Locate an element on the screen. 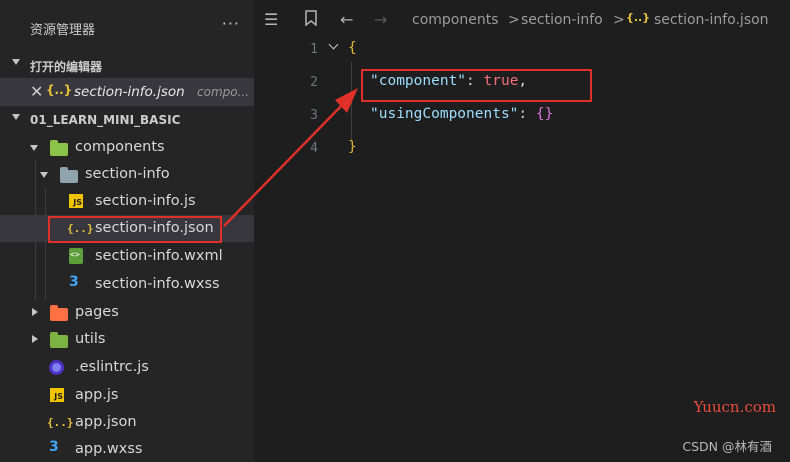  indent-guide is located at coordinates (351, 101).